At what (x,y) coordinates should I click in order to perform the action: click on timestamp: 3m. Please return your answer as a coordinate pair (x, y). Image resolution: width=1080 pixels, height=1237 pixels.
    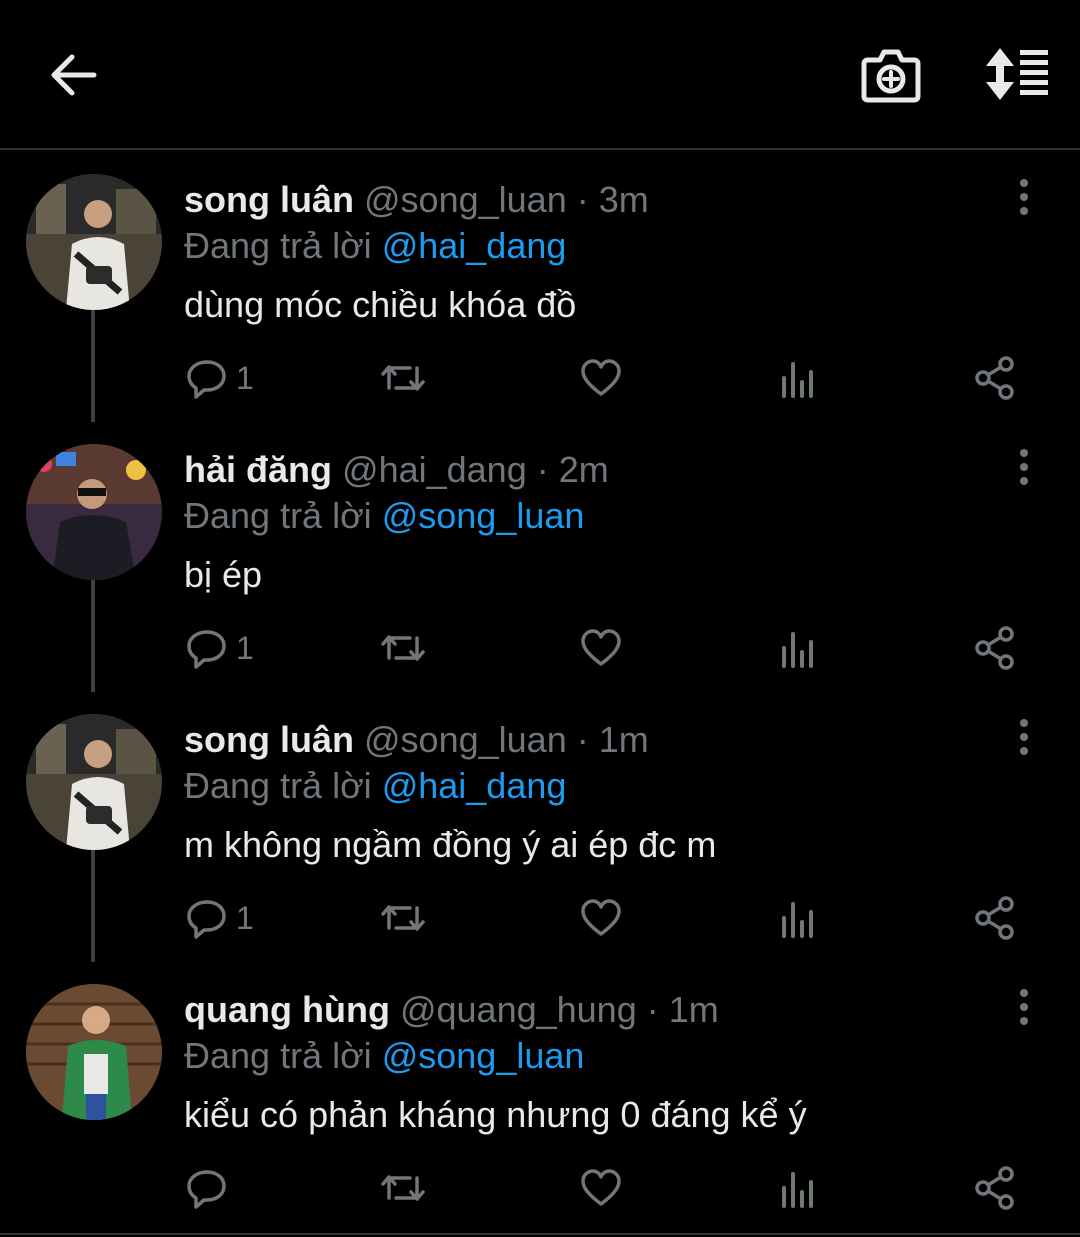
    Looking at the image, I should click on (624, 199).